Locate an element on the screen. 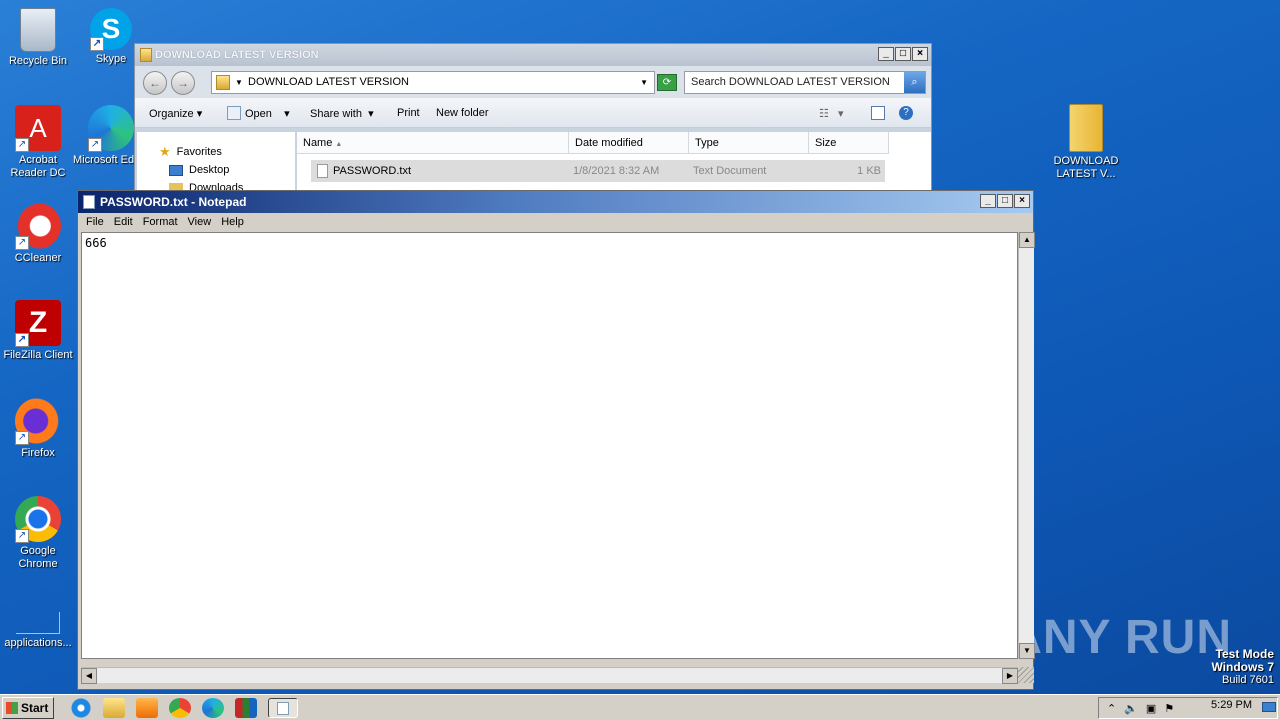  blank-file-icon is located at coordinates (38, 623).